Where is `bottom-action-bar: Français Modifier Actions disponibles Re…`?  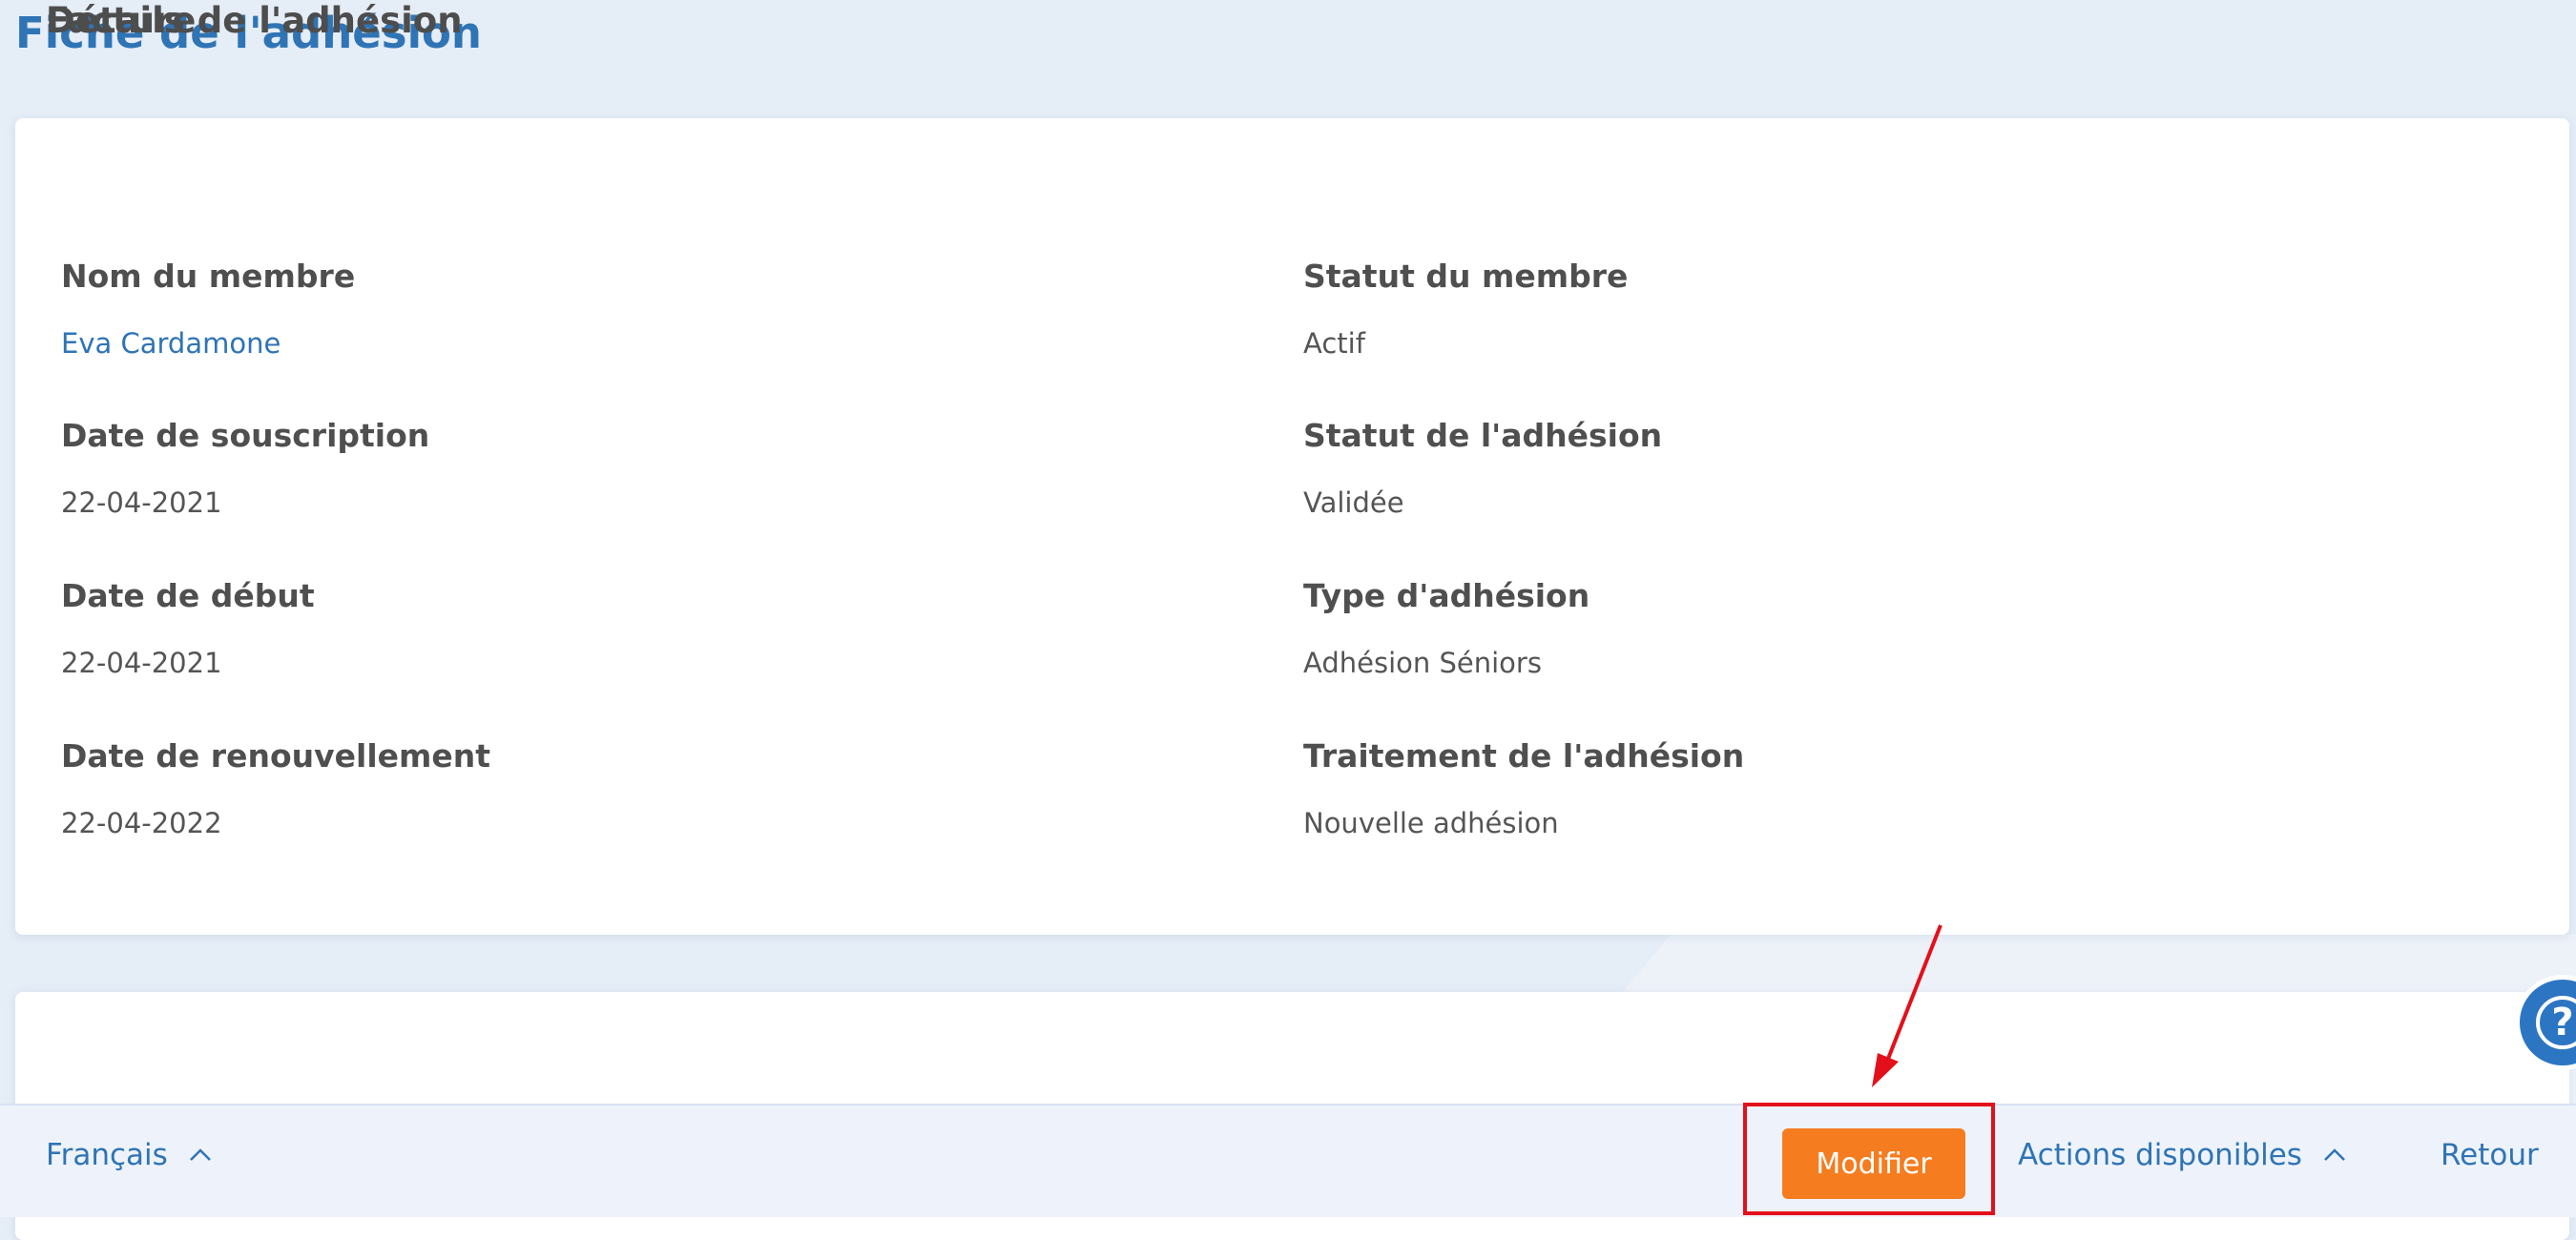 bottom-action-bar: Français Modifier Actions disponibles Re… is located at coordinates (1288, 1160).